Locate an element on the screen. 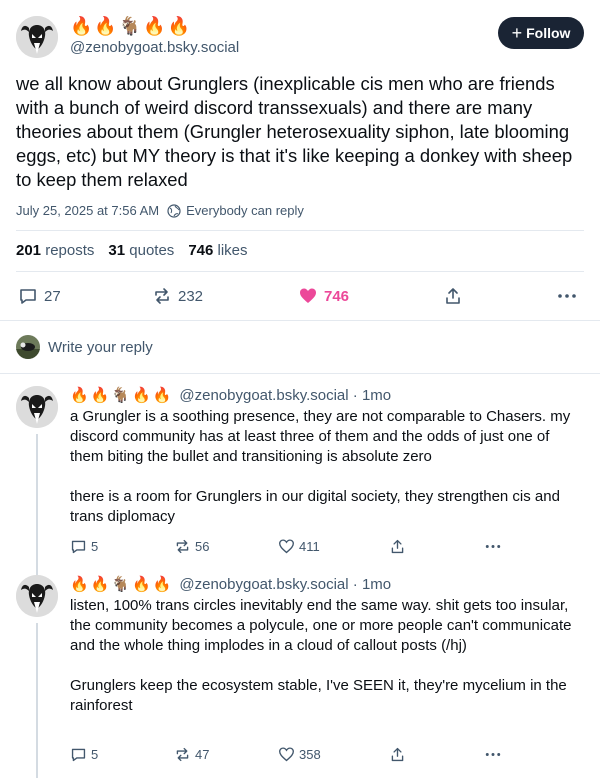 Image resolution: width=600 pixels, height=778 pixels. earth-icon is located at coordinates (174, 210).